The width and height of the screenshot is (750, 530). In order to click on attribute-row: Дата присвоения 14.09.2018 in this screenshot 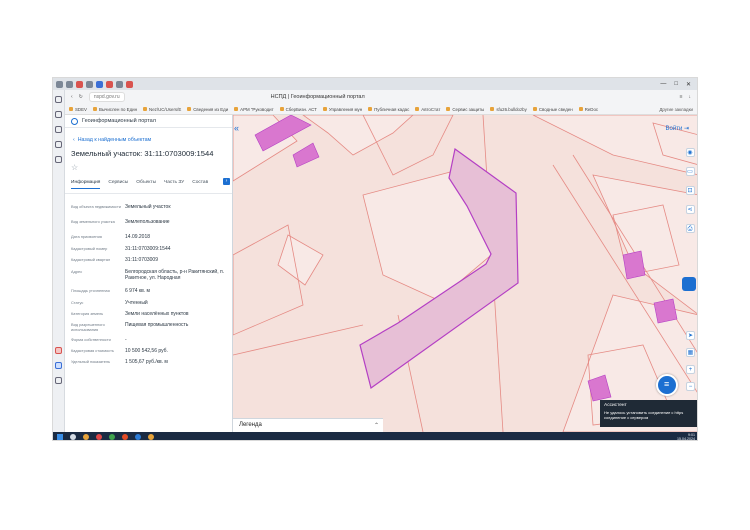, I will do `click(151, 237)`.